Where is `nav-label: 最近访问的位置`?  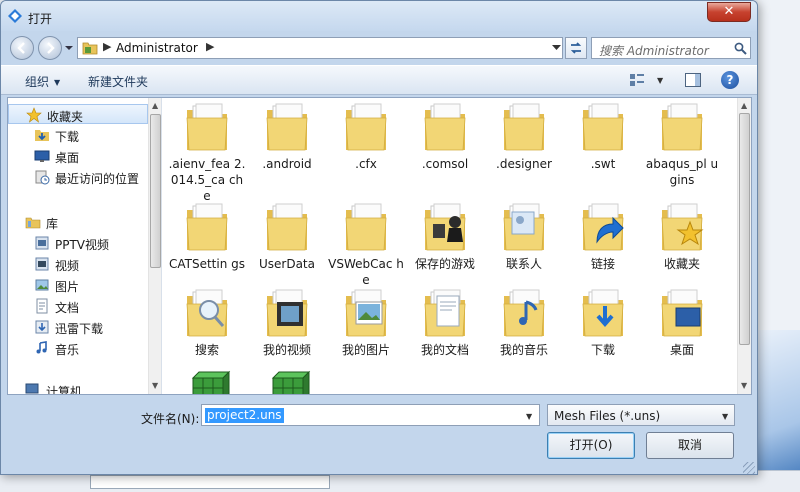
nav-label: 最近访问的位置 is located at coordinates (97, 179).